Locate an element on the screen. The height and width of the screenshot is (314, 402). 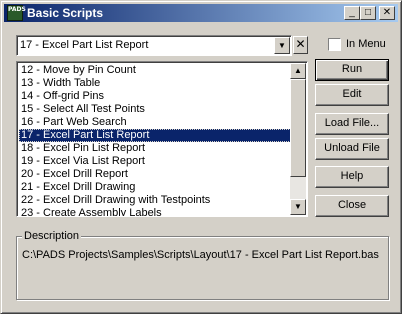
list-item: 23 - Create Assembly Labels is located at coordinates (155, 211).